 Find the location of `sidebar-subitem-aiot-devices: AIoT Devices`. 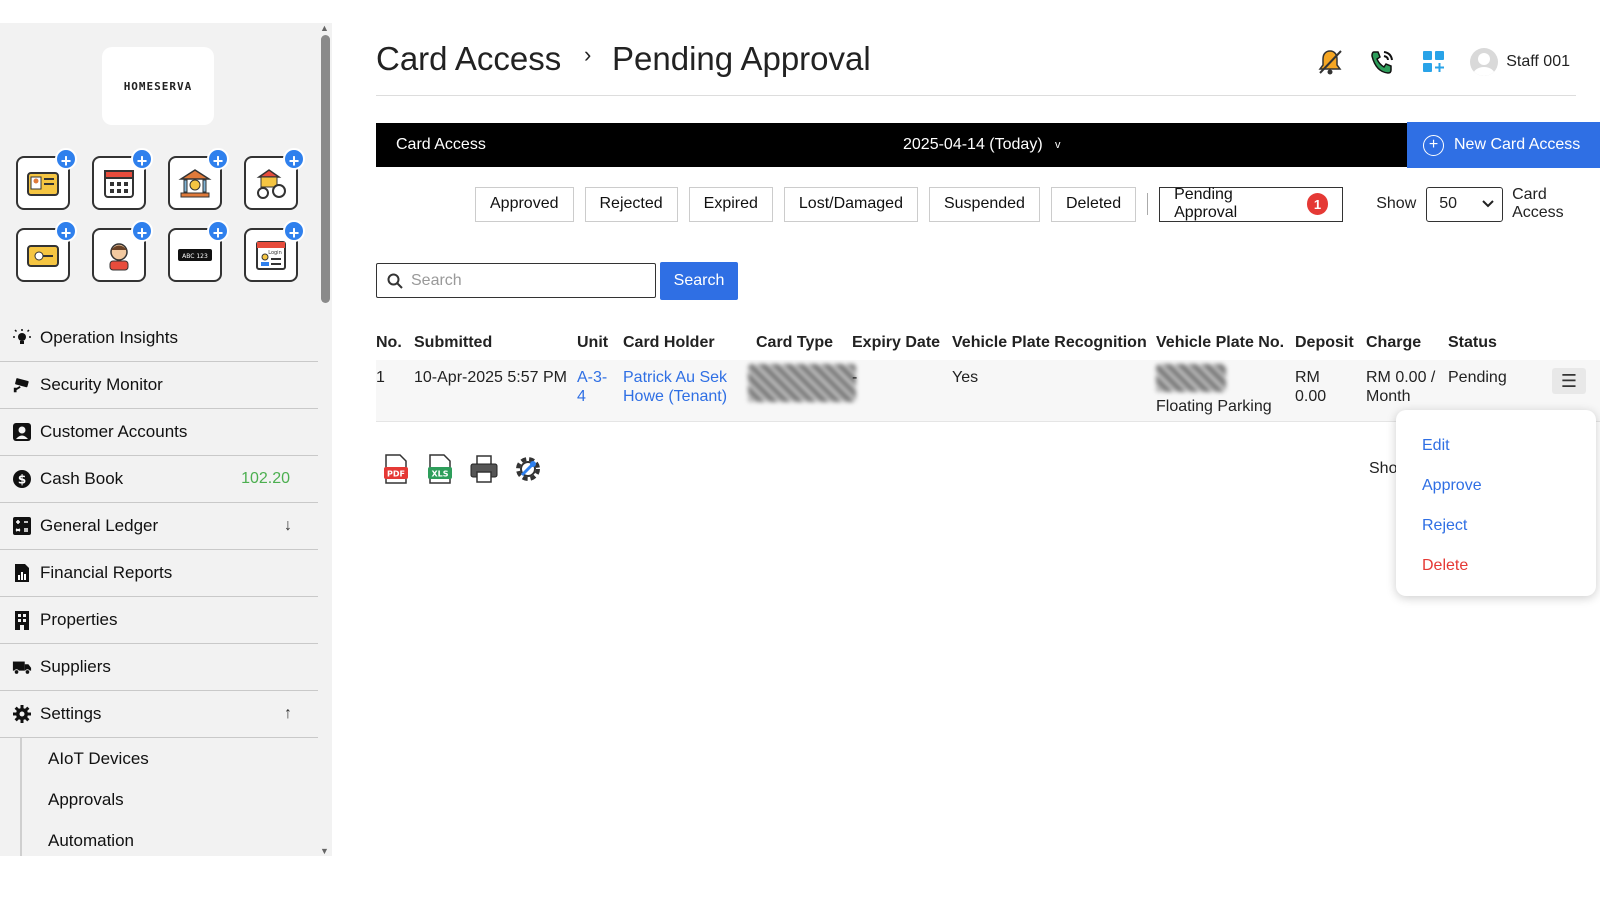

sidebar-subitem-aiot-devices: AIoT Devices is located at coordinates (170, 758).